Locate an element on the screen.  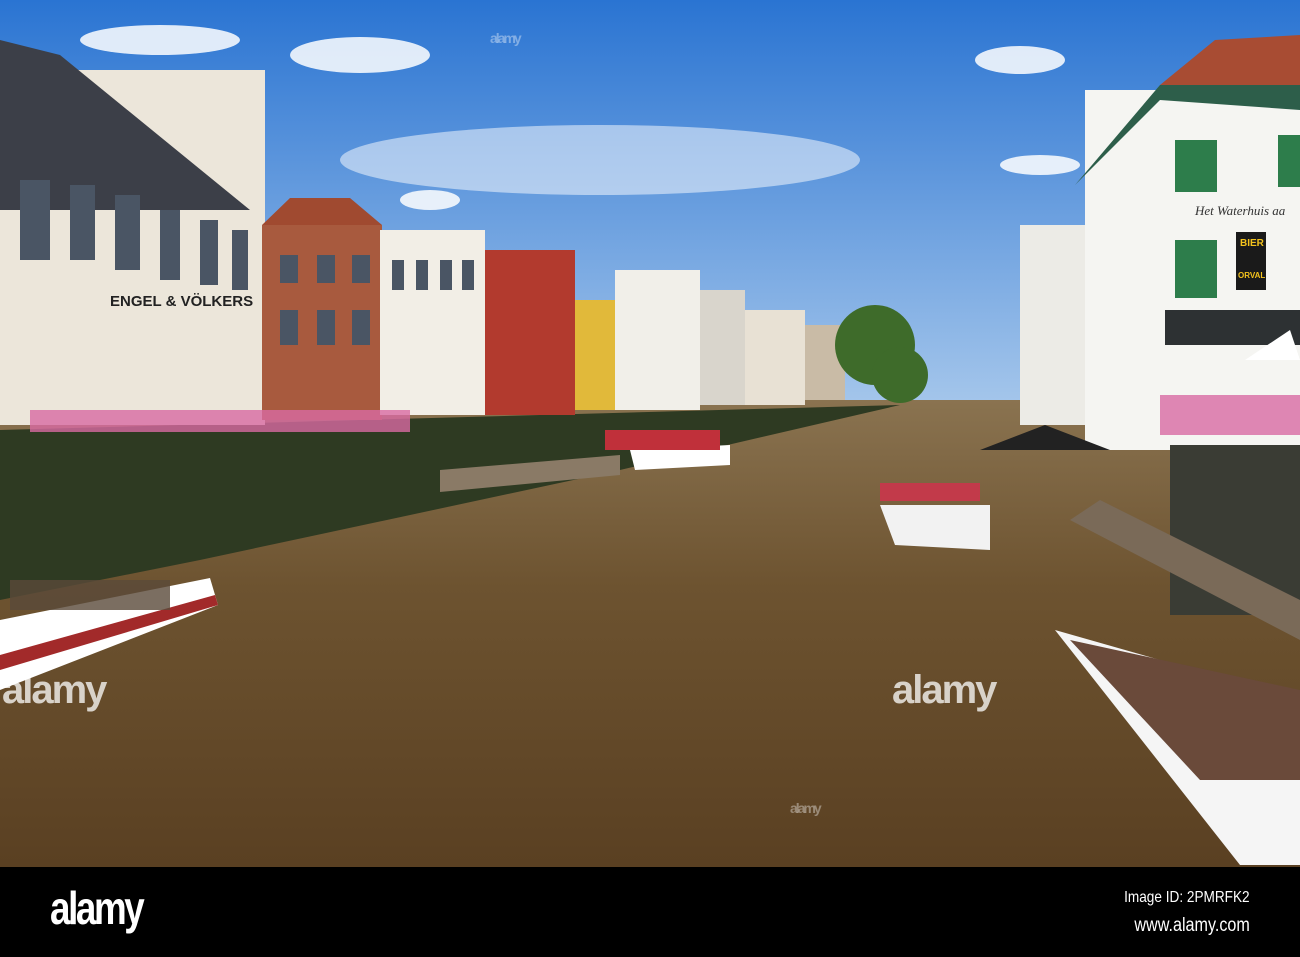
alamy-logo: alamy is located at coordinates (97, 908).